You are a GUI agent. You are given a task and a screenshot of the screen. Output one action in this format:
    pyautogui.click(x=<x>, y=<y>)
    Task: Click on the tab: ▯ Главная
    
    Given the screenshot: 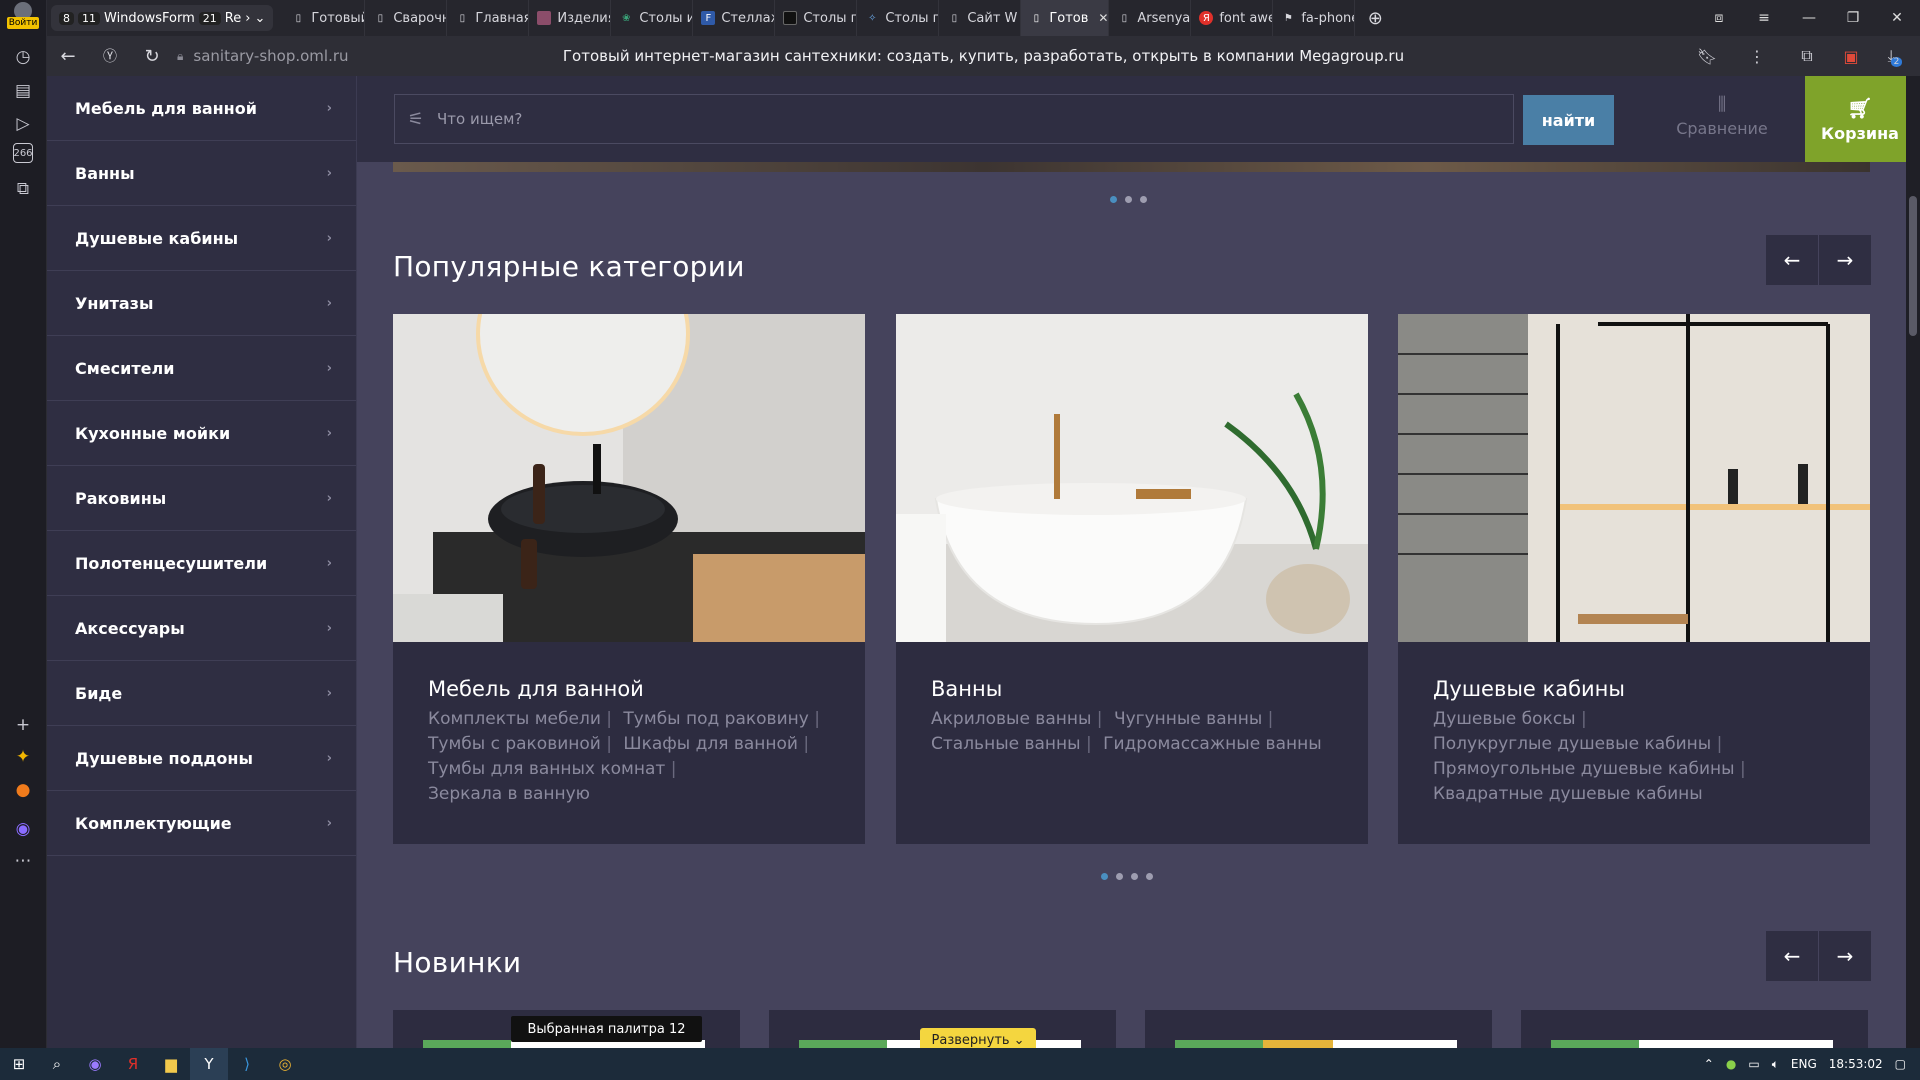 What is the action you would take?
    pyautogui.click(x=488, y=18)
    